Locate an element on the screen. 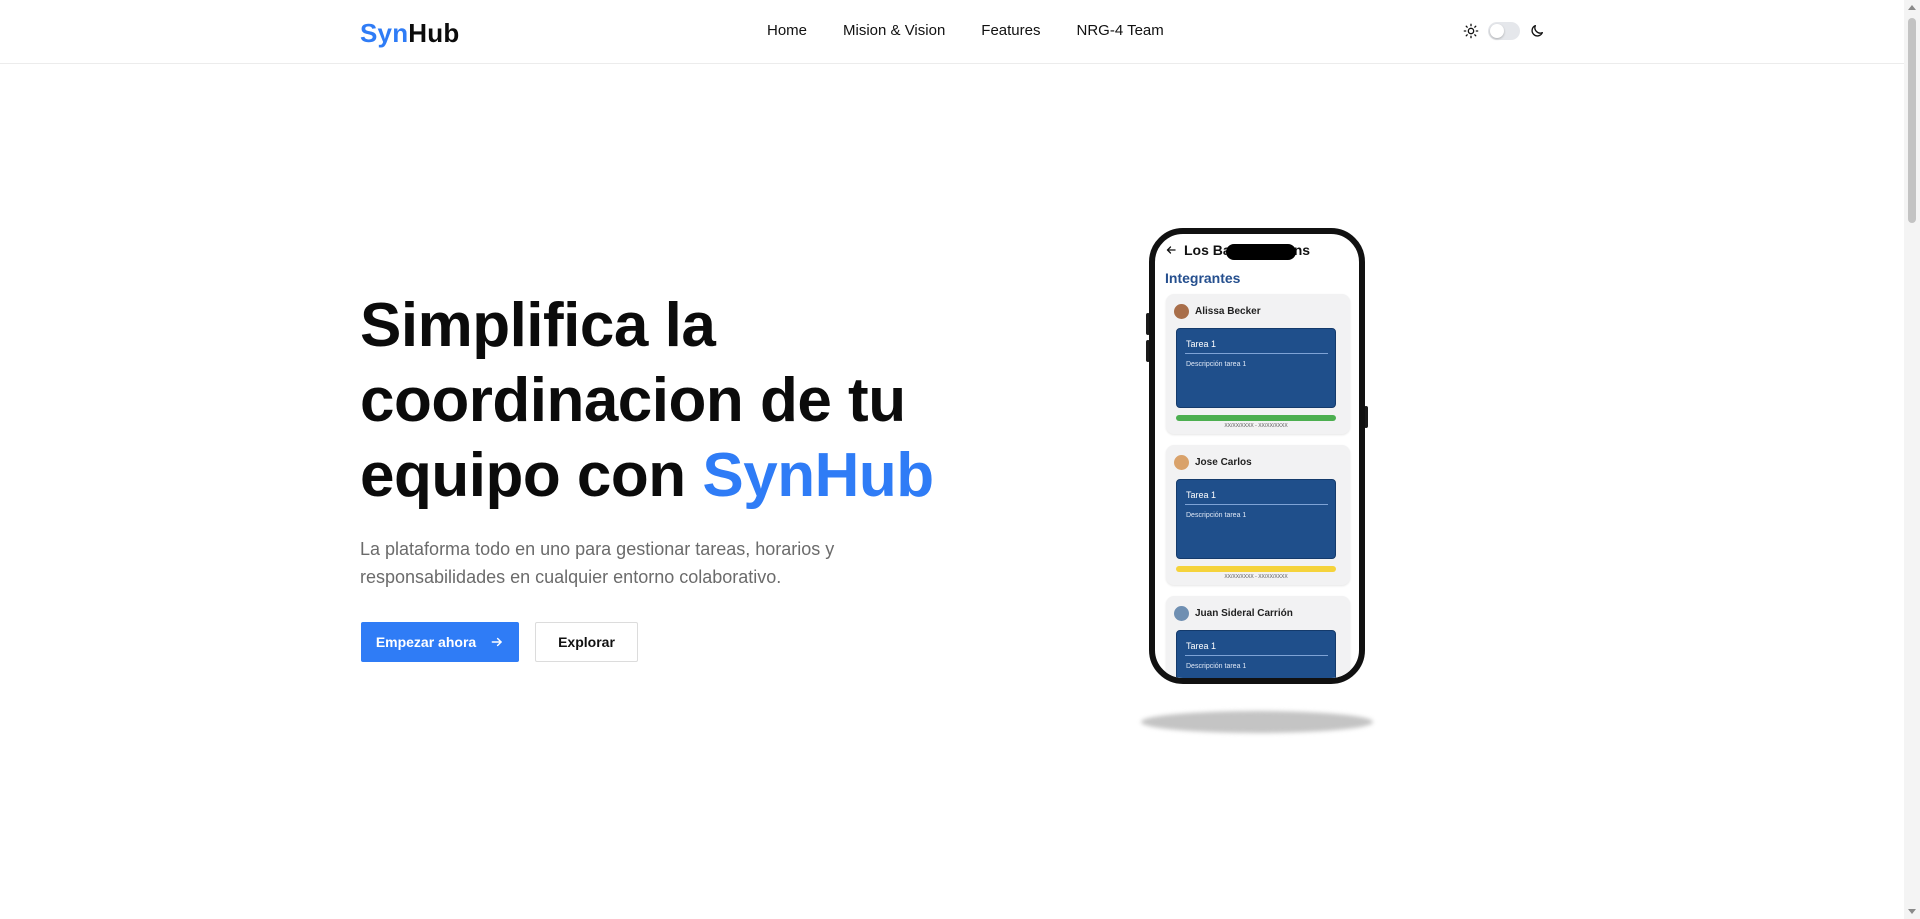 The height and width of the screenshot is (919, 1920). member-header: Juan Sideral Carrión is located at coordinates (1233, 613).